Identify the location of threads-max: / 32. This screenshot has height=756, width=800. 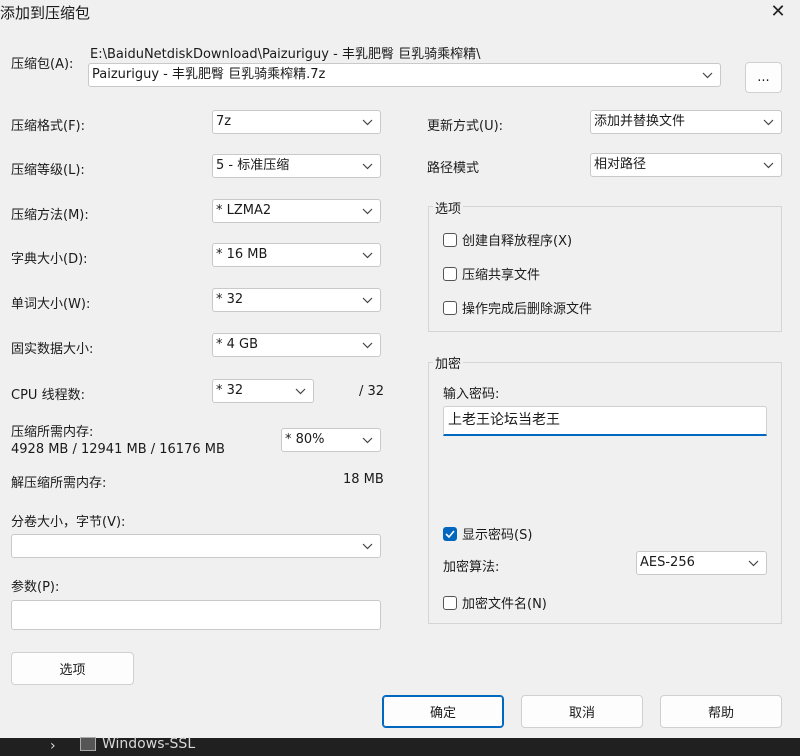
(372, 391).